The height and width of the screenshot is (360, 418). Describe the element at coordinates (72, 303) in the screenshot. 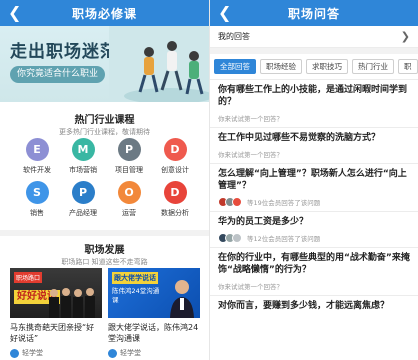

I see `people-illustration` at that location.